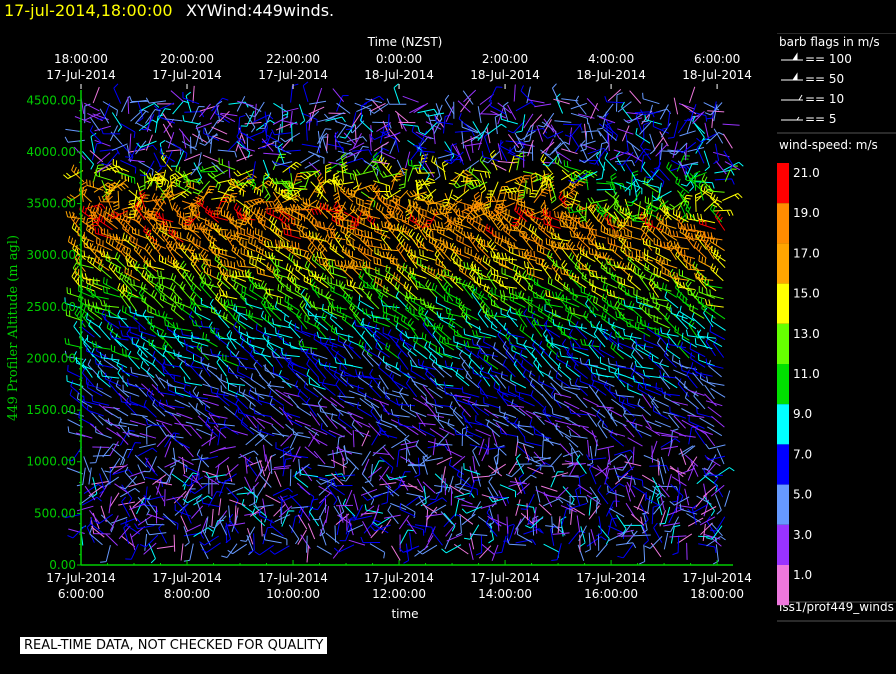 This screenshot has height=674, width=896. Describe the element at coordinates (802, 495) in the screenshot. I see `speed-level-label: 5.0` at that location.